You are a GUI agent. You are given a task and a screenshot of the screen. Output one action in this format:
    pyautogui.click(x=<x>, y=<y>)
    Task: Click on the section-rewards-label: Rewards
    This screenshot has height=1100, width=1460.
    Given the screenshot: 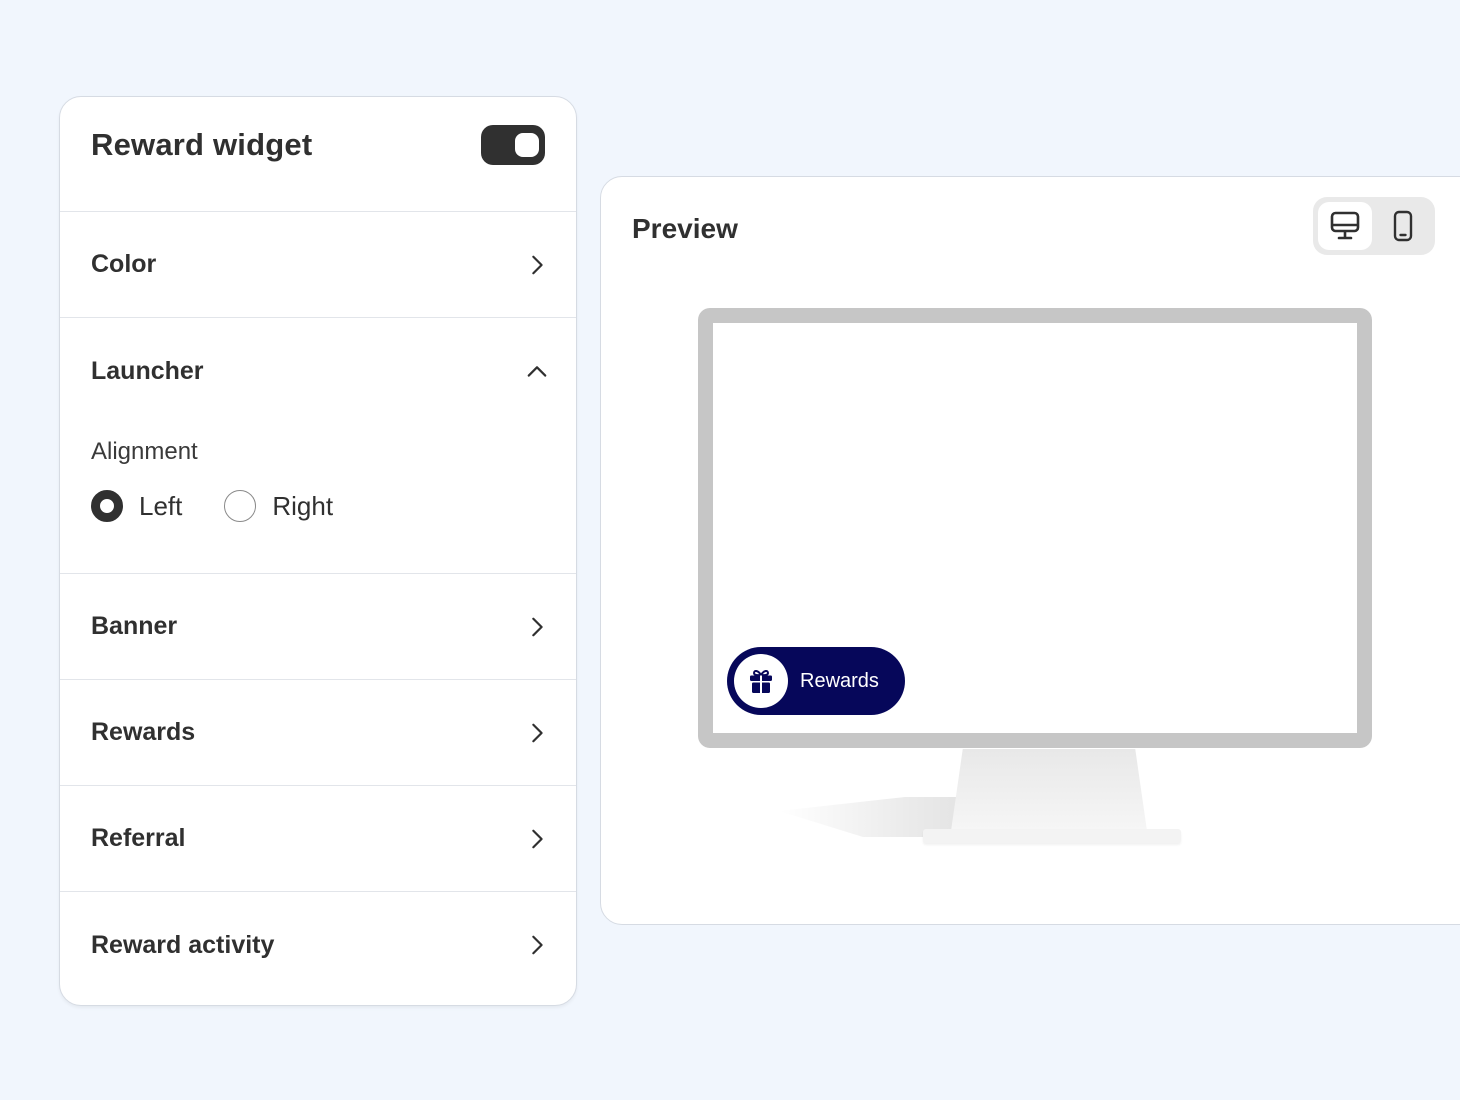 What is the action you would take?
    pyautogui.click(x=143, y=732)
    